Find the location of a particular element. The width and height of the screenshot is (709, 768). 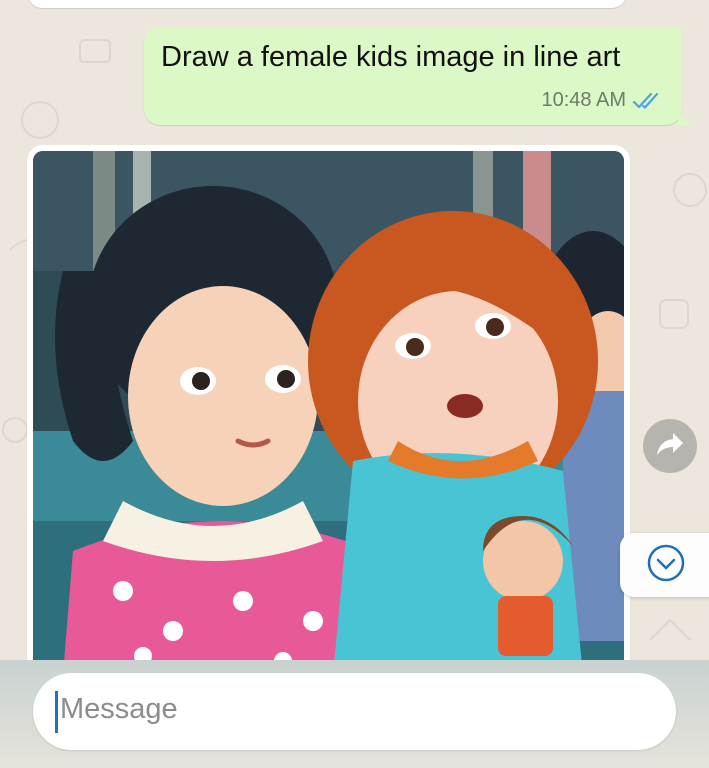

message-placeholder: Message is located at coordinates (119, 709).